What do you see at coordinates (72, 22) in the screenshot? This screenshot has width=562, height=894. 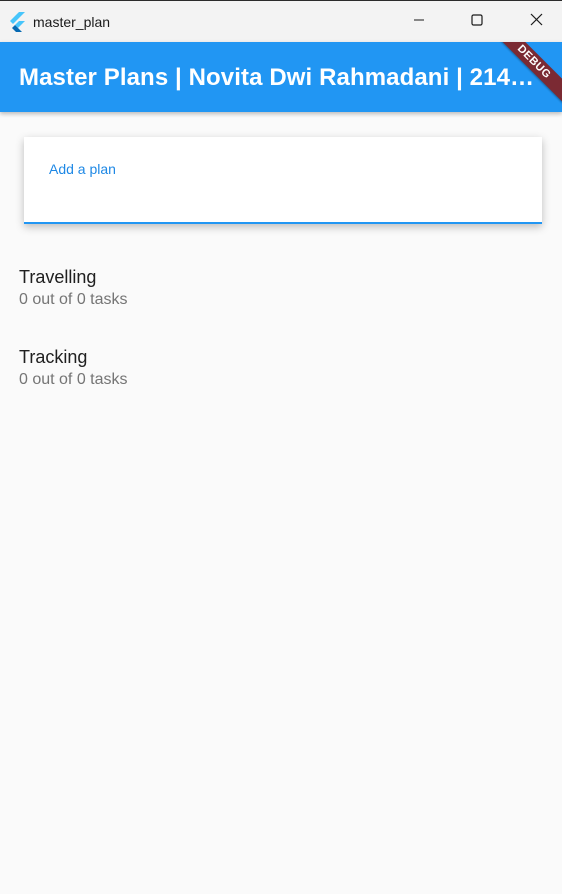 I see `window-title: master_plan` at bounding box center [72, 22].